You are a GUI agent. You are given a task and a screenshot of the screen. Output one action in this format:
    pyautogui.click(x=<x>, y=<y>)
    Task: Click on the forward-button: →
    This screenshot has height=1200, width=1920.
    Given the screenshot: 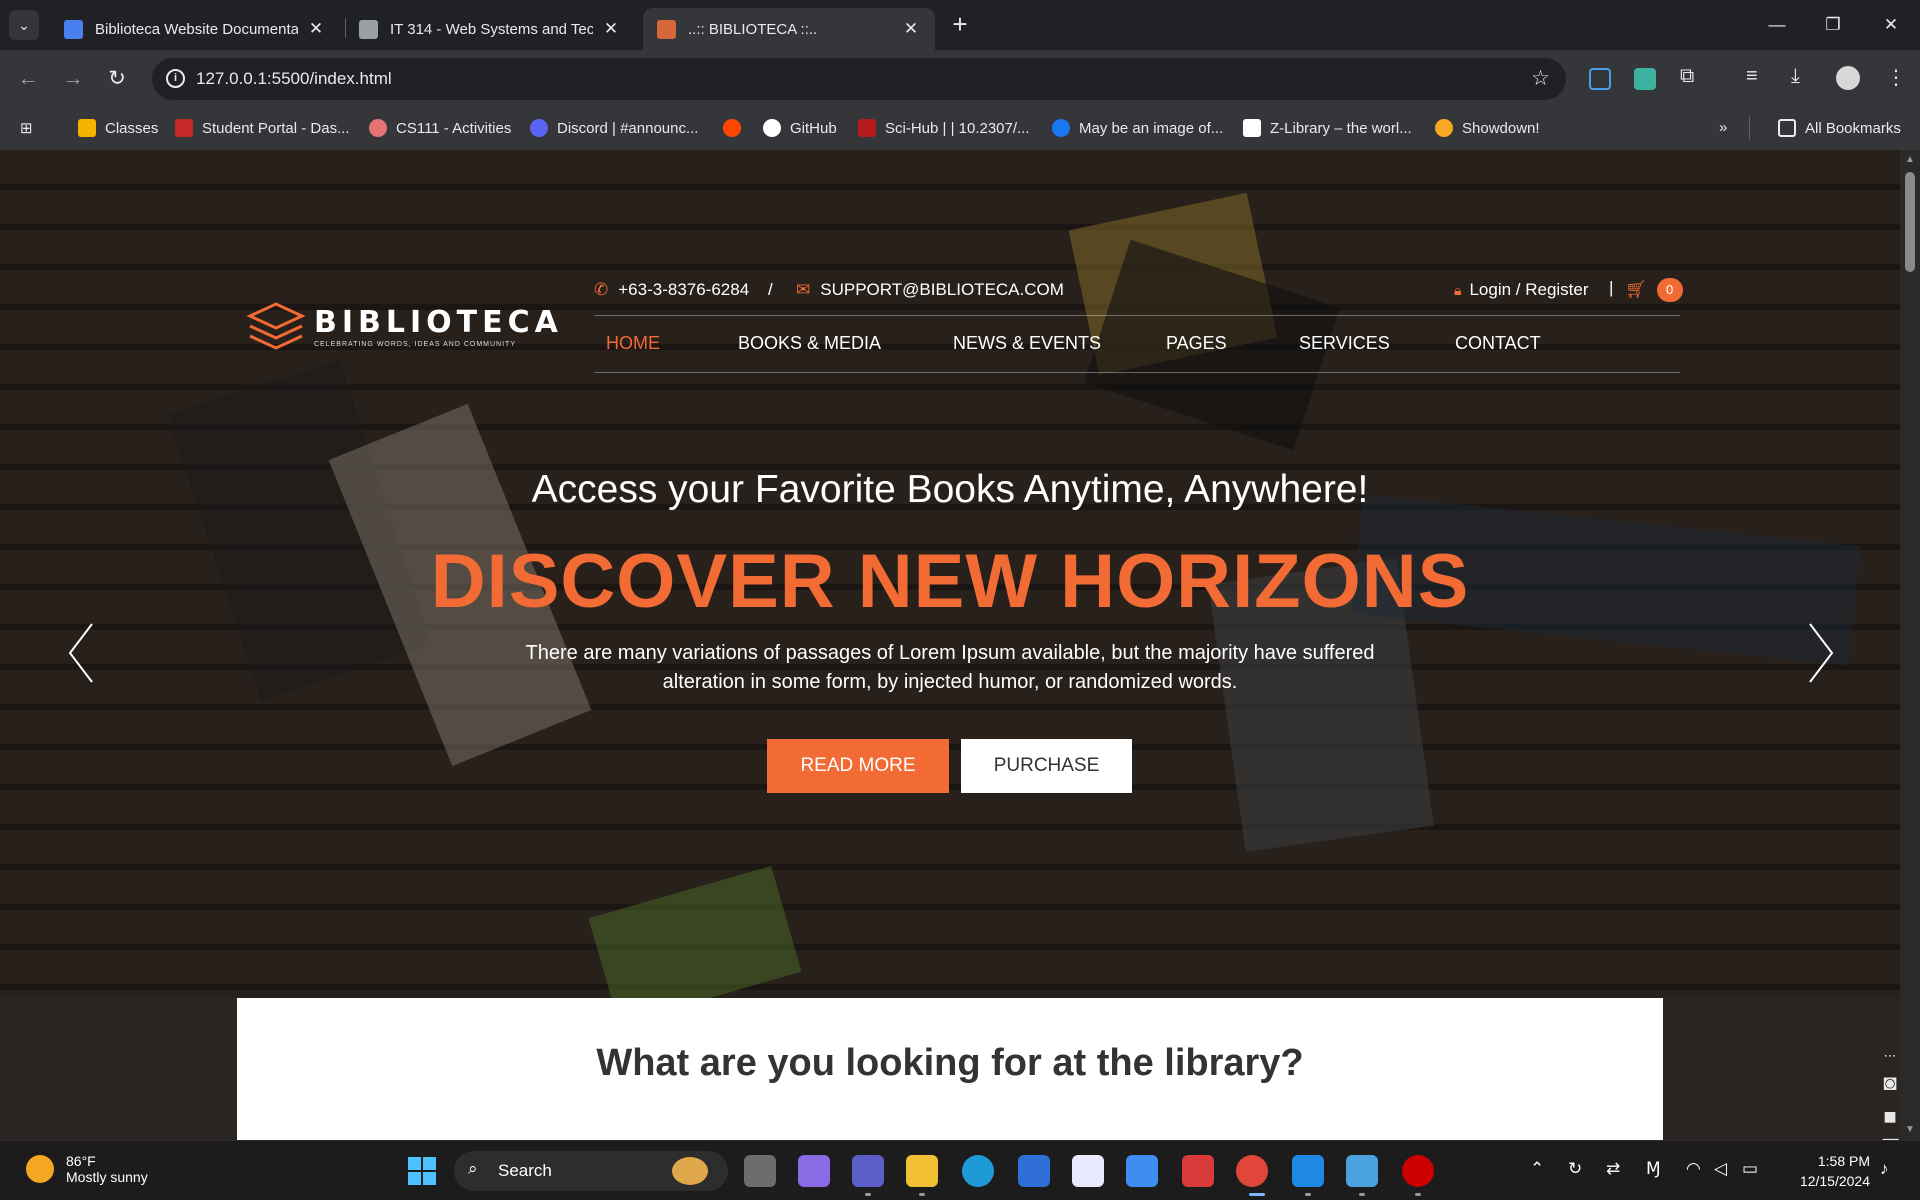 What is the action you would take?
    pyautogui.click(x=73, y=79)
    